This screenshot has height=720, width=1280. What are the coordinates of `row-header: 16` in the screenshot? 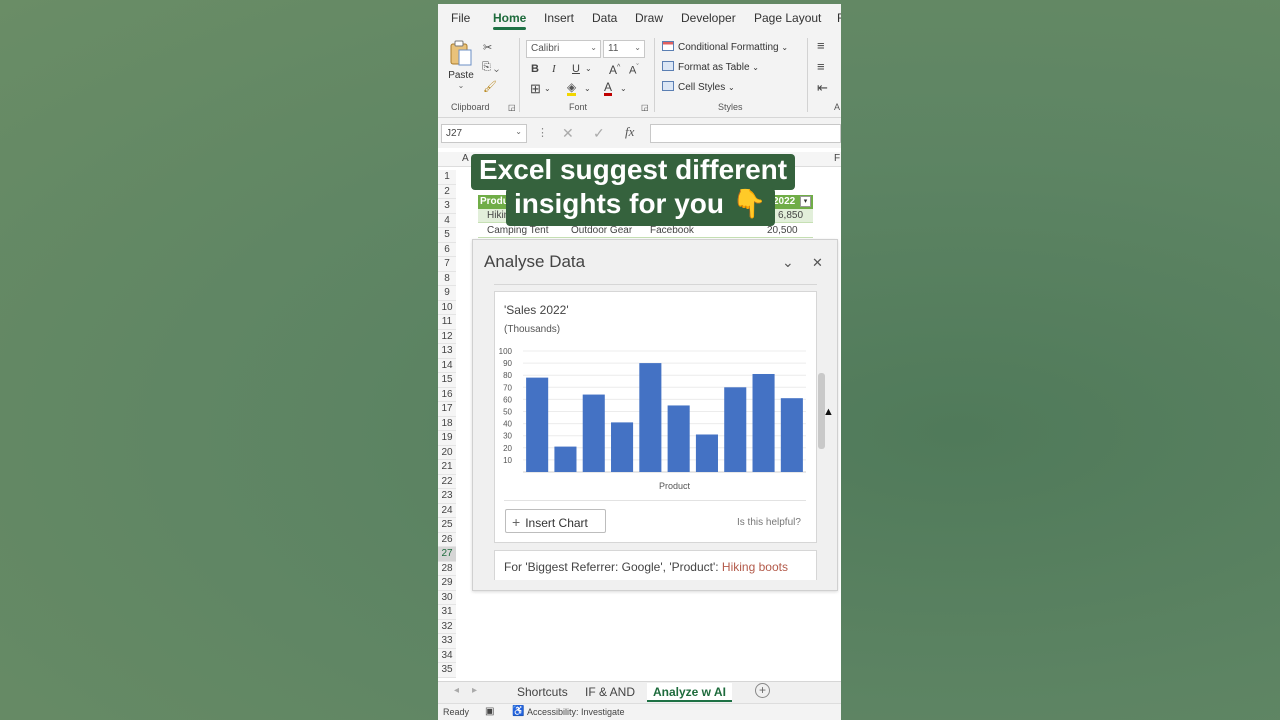 It's located at (447, 394).